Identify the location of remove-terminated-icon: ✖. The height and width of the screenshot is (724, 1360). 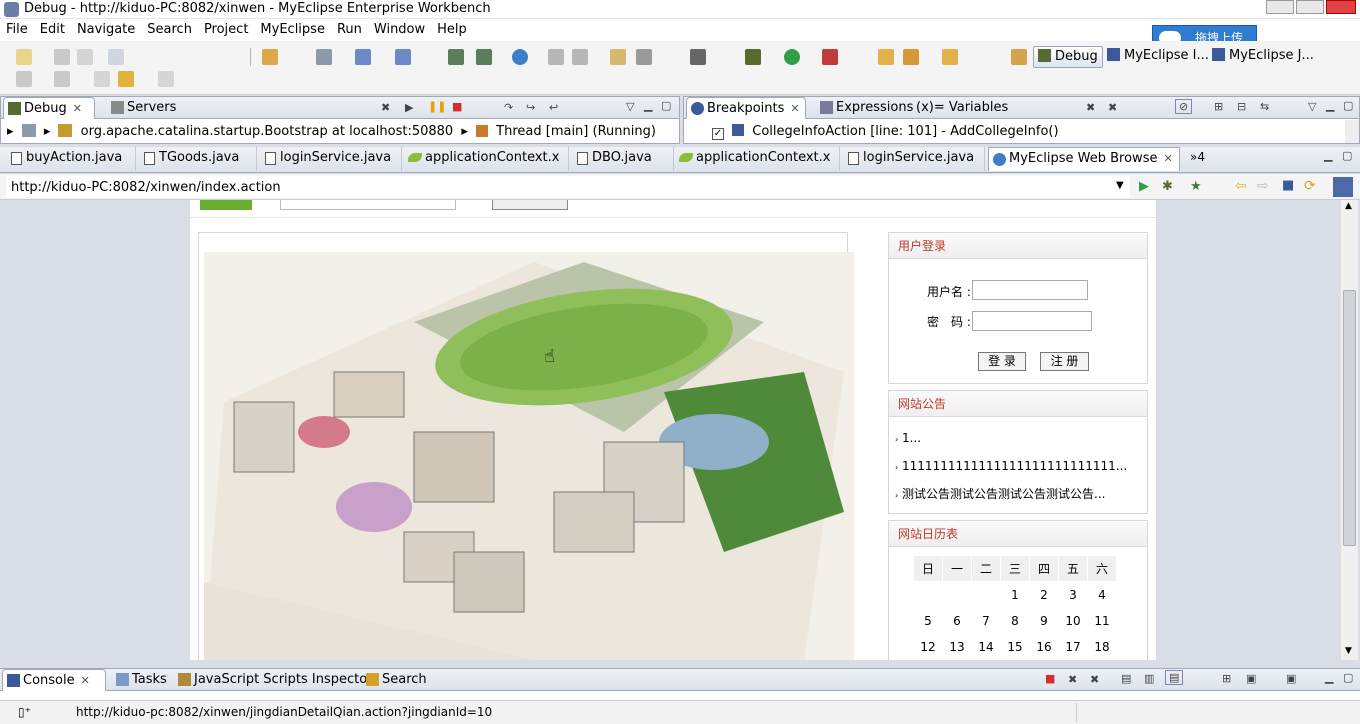
(385, 107).